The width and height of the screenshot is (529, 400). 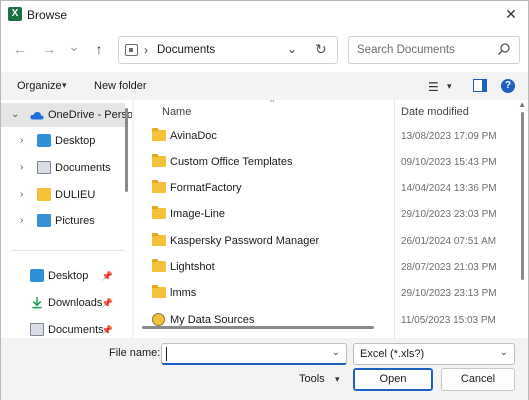 I want to click on search-input: Search Documents, so click(x=434, y=50).